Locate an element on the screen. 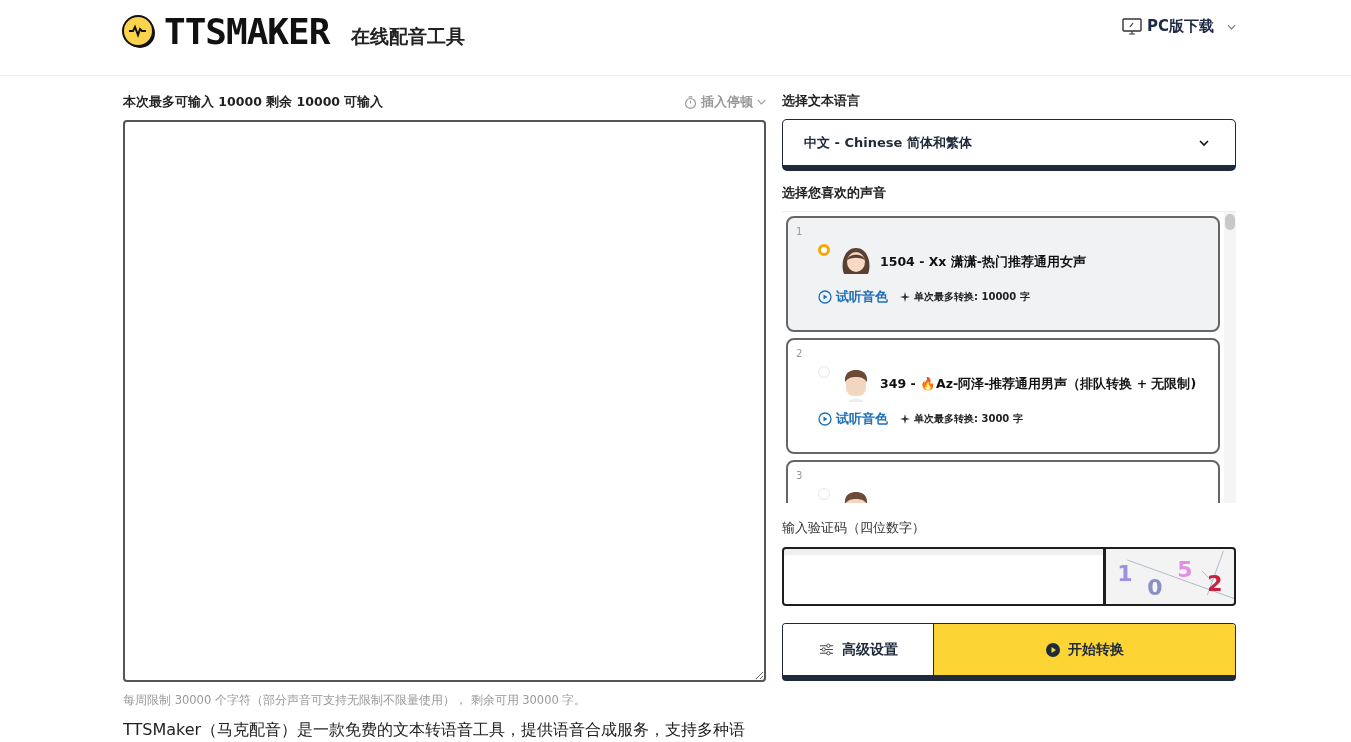 The image size is (1351, 742). captcha-digit: 1 is located at coordinates (1125, 575).